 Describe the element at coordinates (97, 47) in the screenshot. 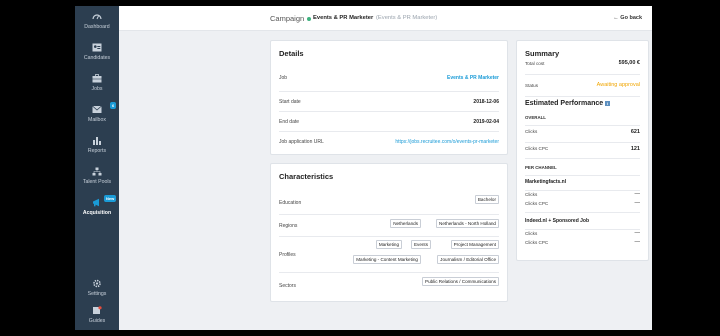

I see `id-card-icon` at that location.